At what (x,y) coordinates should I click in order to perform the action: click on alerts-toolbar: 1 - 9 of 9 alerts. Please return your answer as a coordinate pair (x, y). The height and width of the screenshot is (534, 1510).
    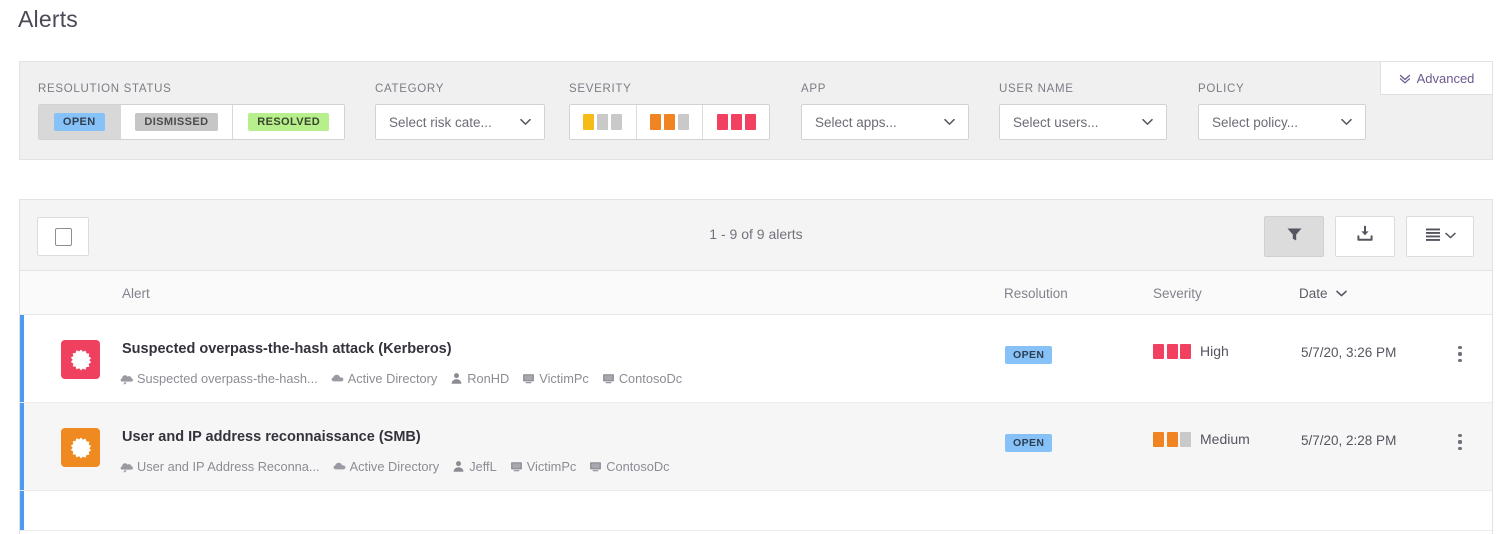
    Looking at the image, I should click on (756, 235).